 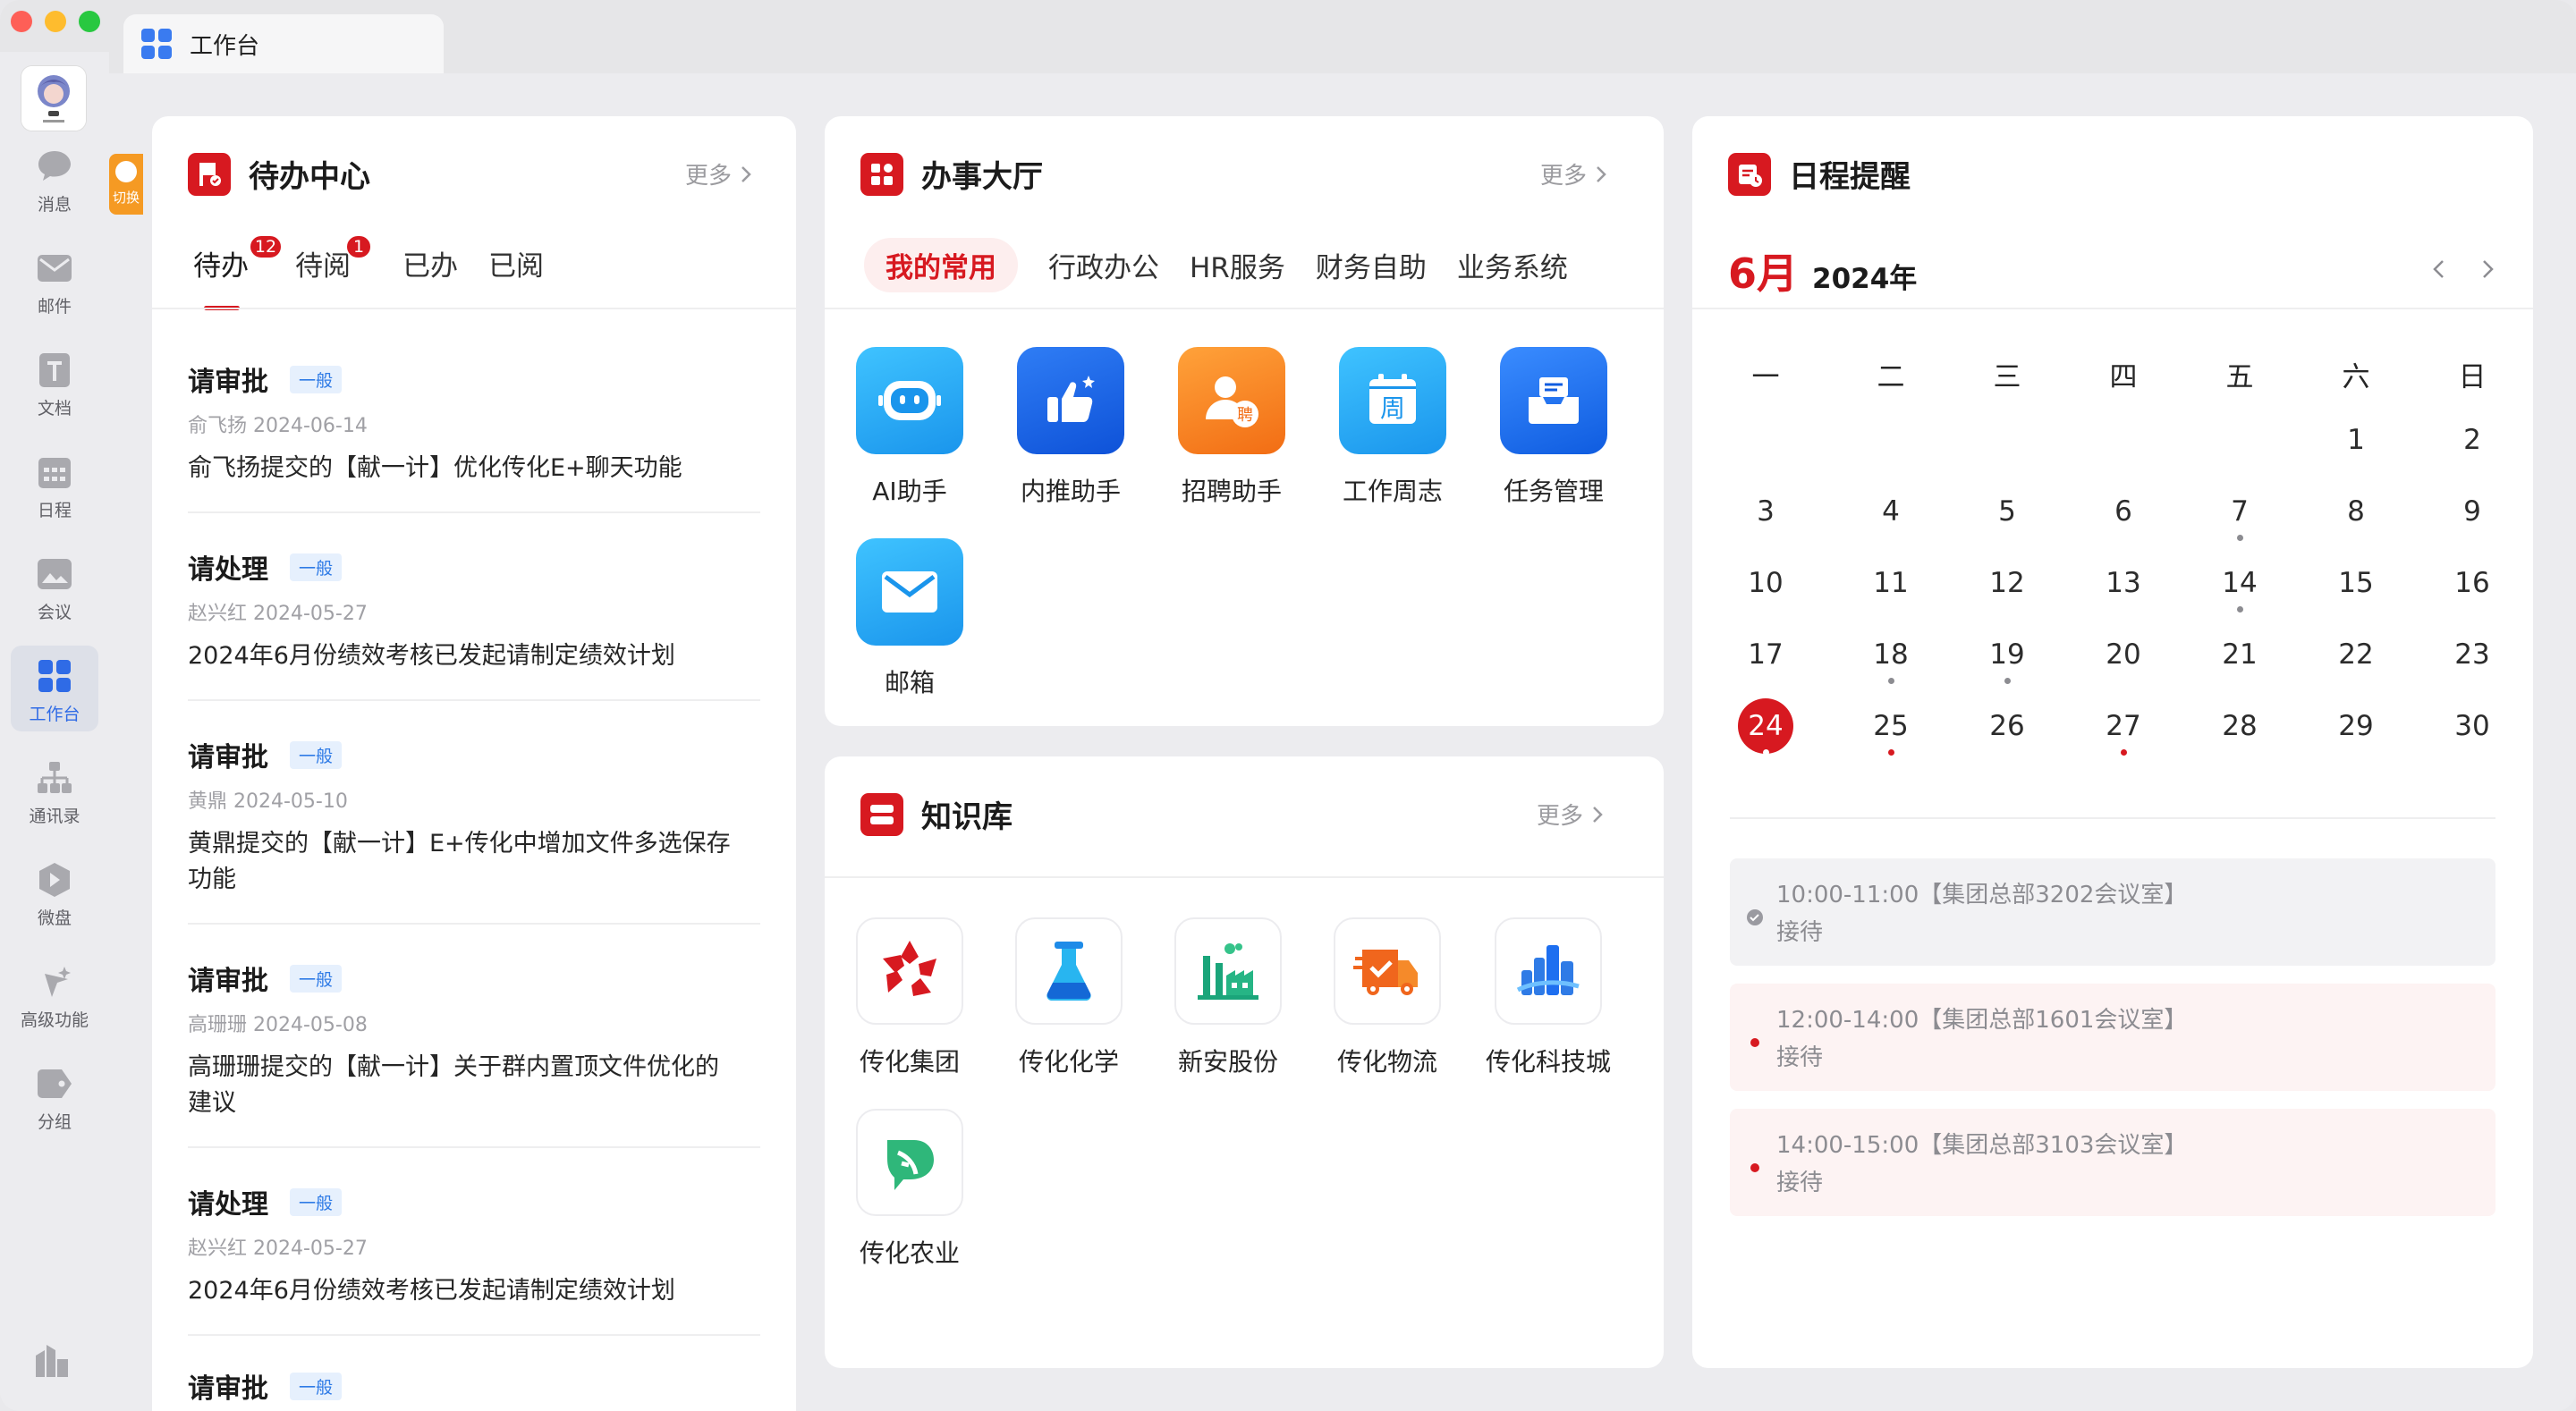 I want to click on app-task-management: 任务管理, so click(x=1554, y=427).